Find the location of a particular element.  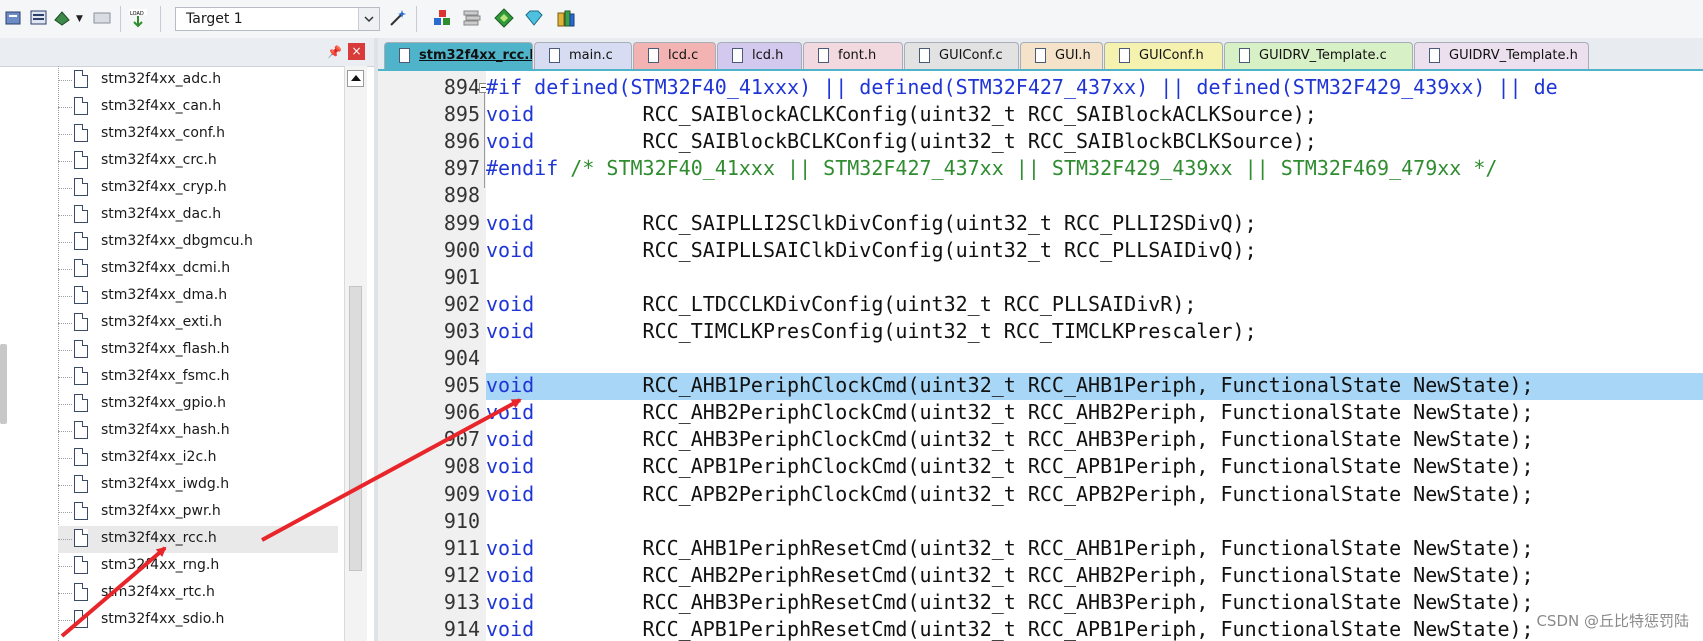

tab-main-c: main.c is located at coordinates (583, 55).